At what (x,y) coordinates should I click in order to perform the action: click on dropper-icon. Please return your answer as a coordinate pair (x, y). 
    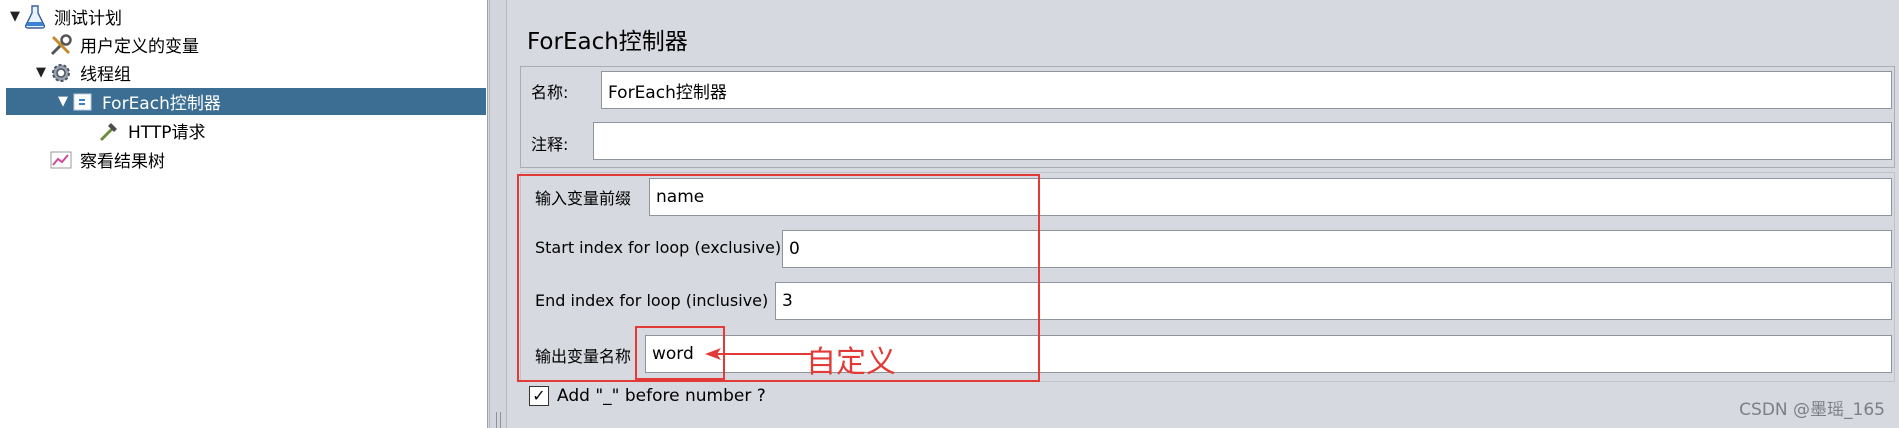
    Looking at the image, I should click on (109, 131).